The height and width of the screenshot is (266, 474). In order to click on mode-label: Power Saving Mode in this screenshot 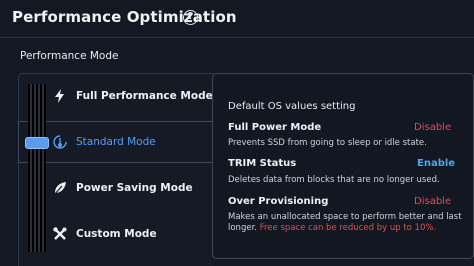, I will do `click(134, 188)`.